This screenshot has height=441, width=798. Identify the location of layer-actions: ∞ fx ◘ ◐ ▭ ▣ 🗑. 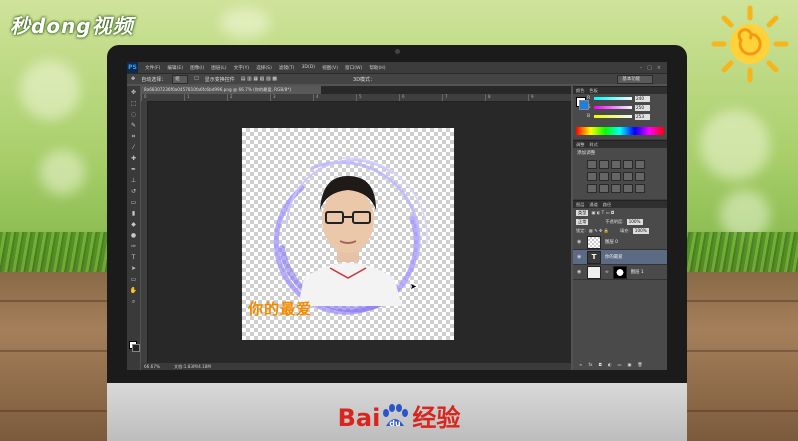
(608, 364).